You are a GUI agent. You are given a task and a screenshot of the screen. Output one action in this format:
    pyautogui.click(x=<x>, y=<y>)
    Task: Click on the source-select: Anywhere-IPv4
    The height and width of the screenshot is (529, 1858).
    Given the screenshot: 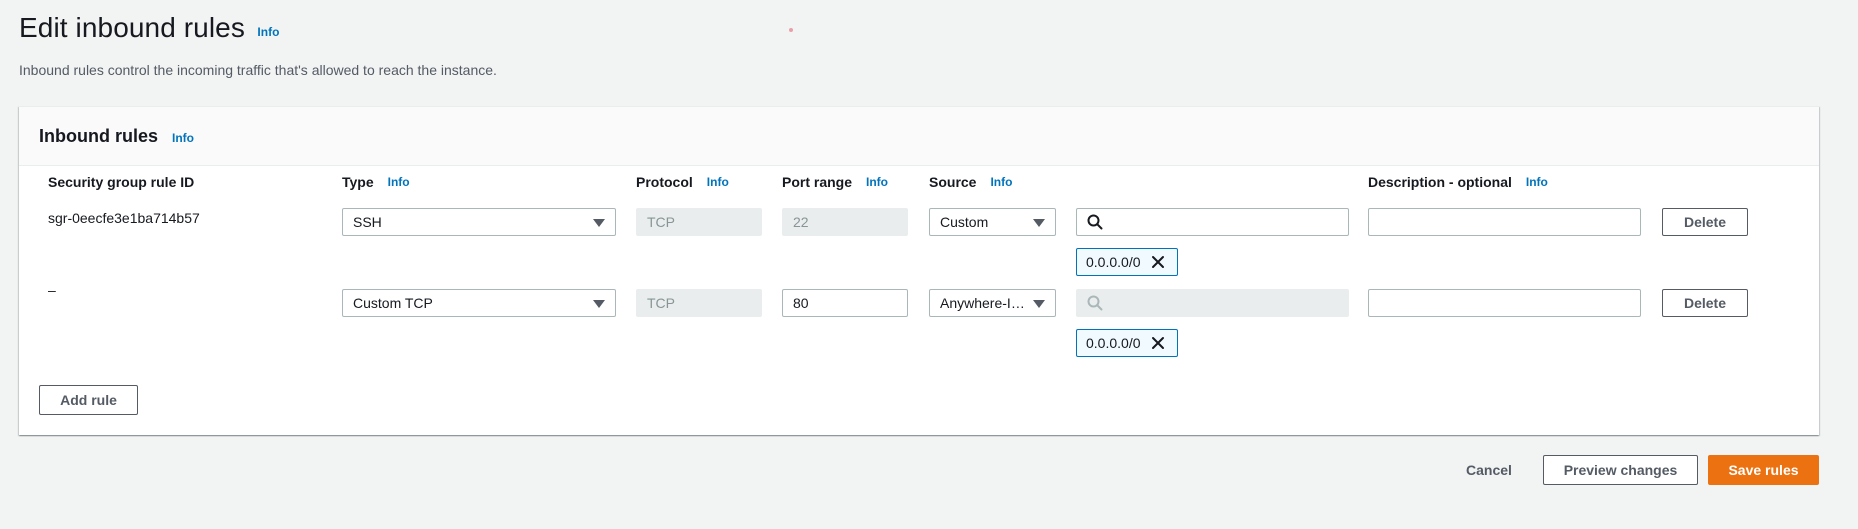 What is the action you would take?
    pyautogui.click(x=992, y=303)
    